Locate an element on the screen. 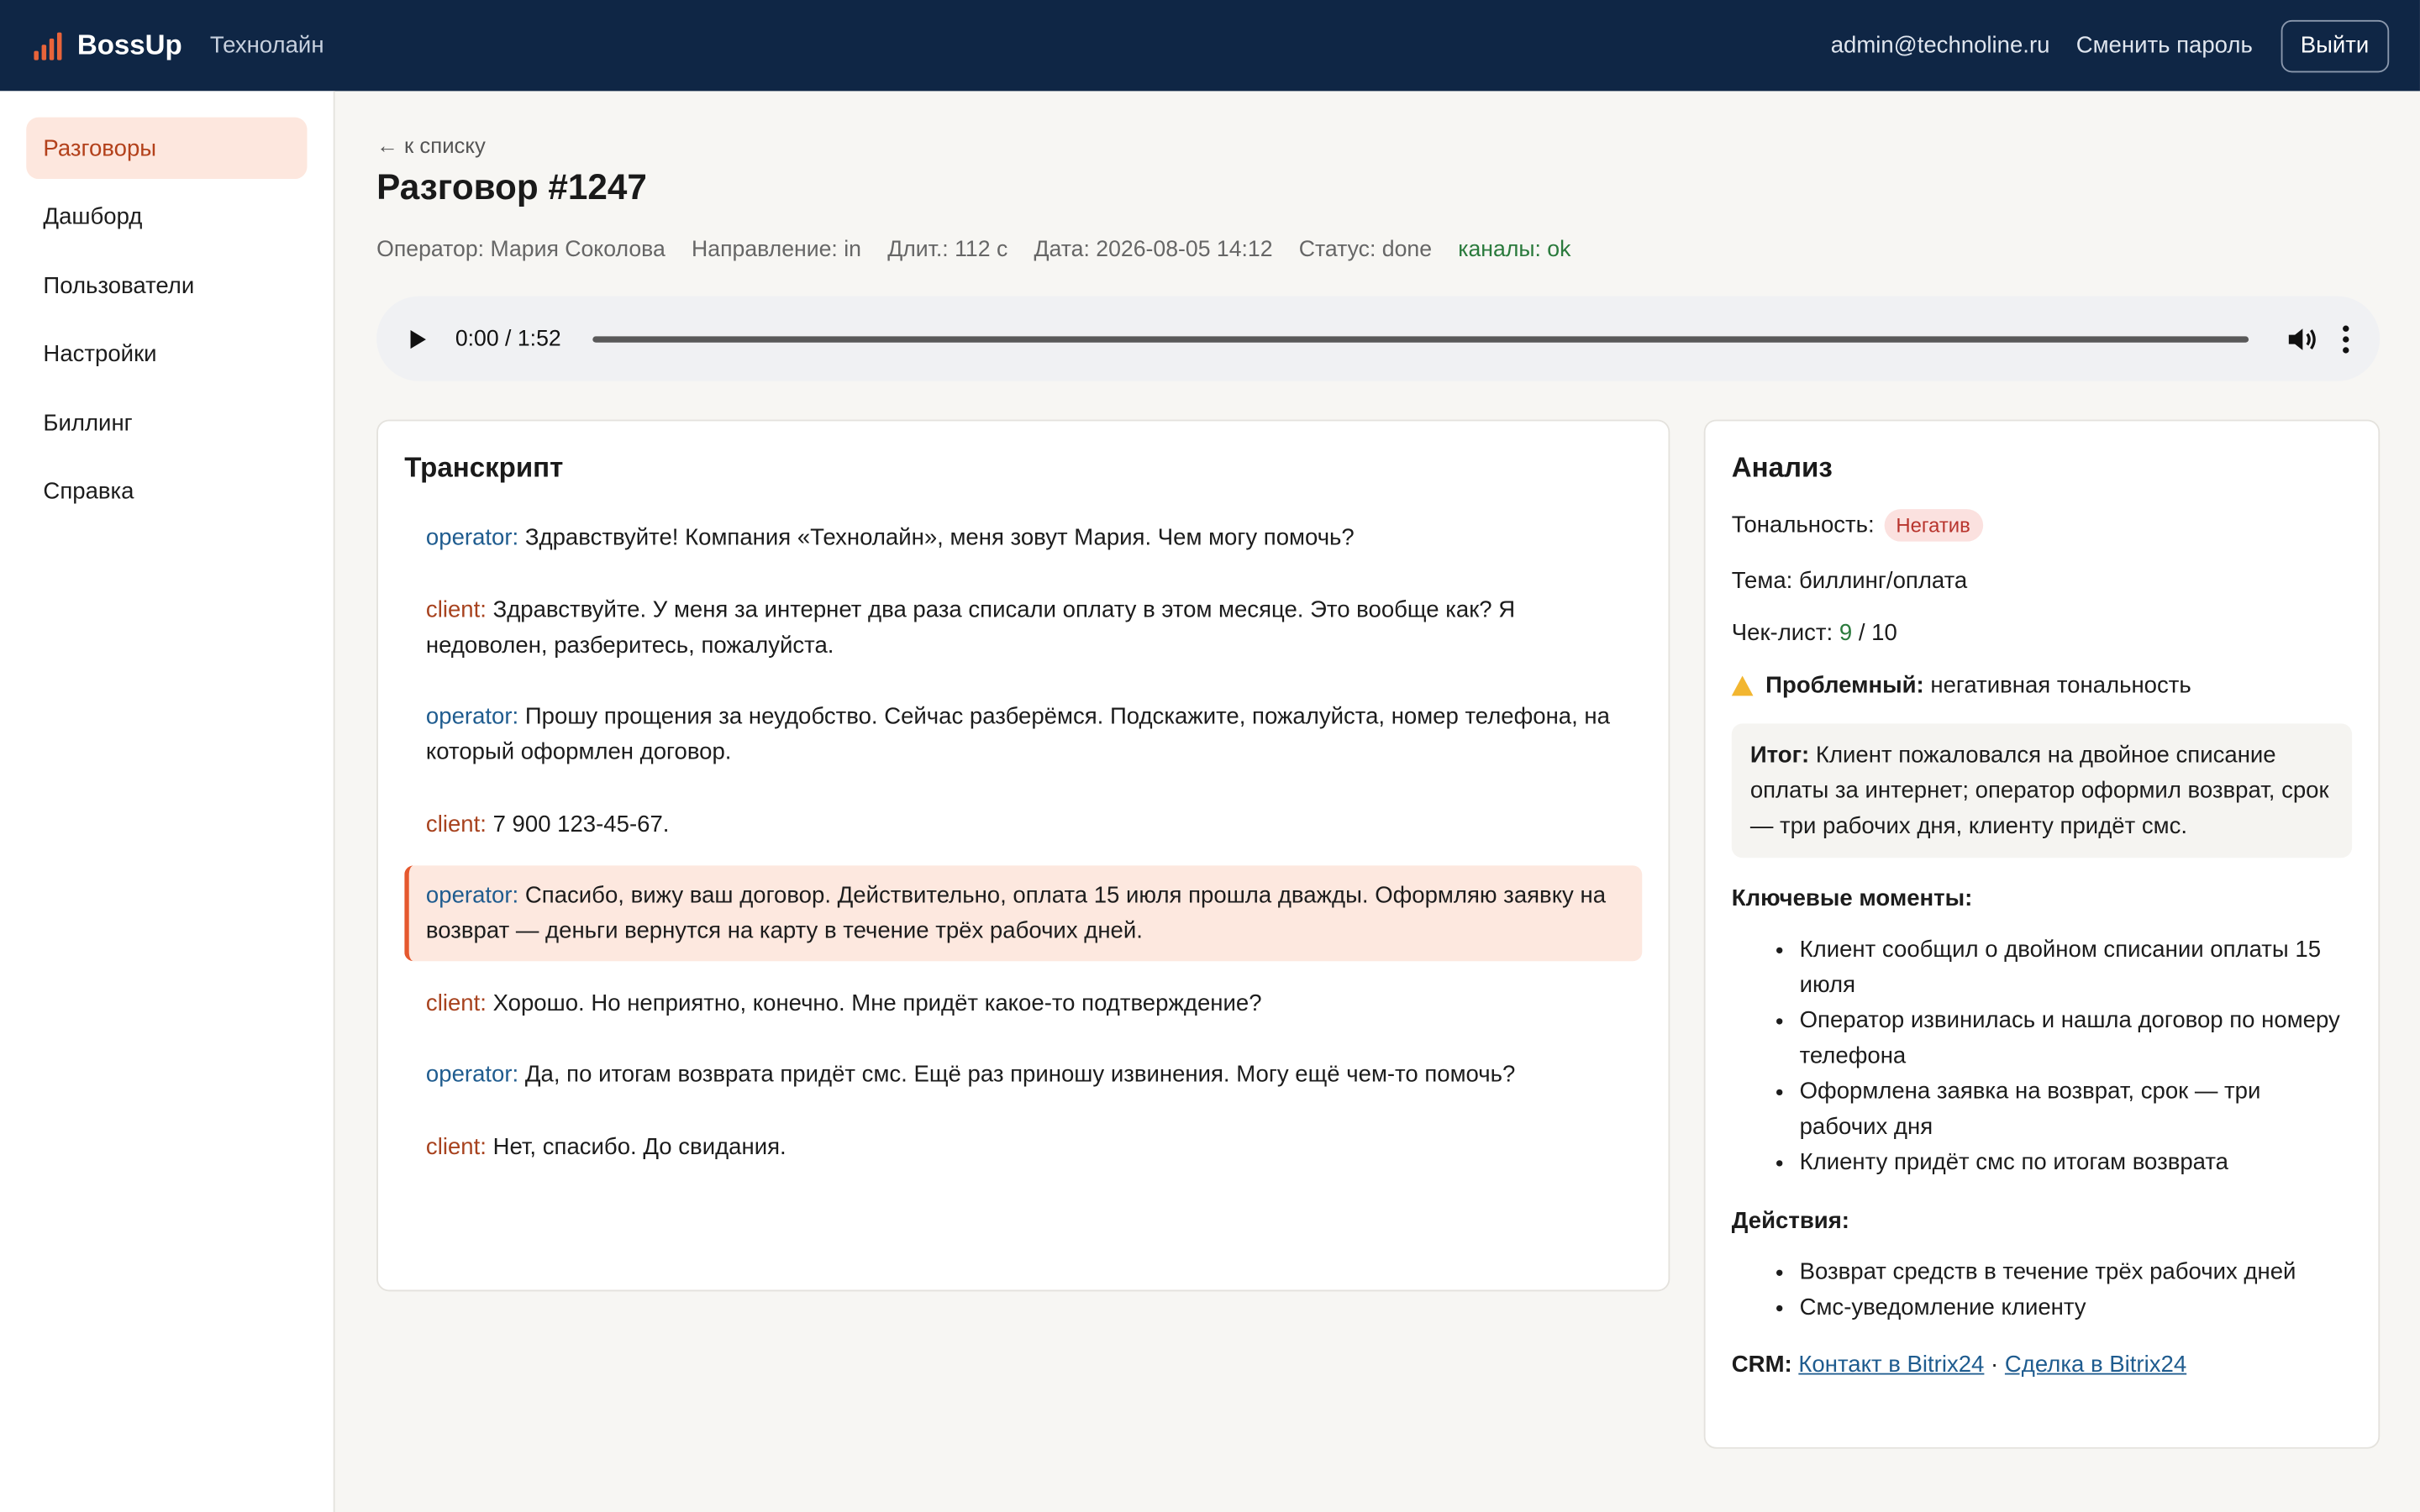  problem-row: Проблемный: негативная тональность is located at coordinates (2042, 686).